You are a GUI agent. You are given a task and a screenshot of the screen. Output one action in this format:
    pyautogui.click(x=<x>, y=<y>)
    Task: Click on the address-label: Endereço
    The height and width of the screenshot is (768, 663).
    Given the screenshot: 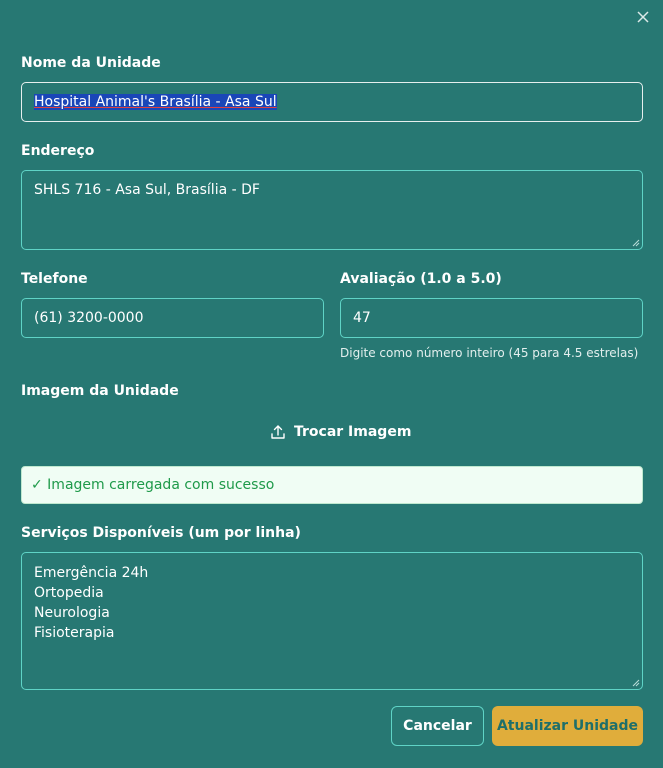 What is the action you would take?
    pyautogui.click(x=58, y=151)
    